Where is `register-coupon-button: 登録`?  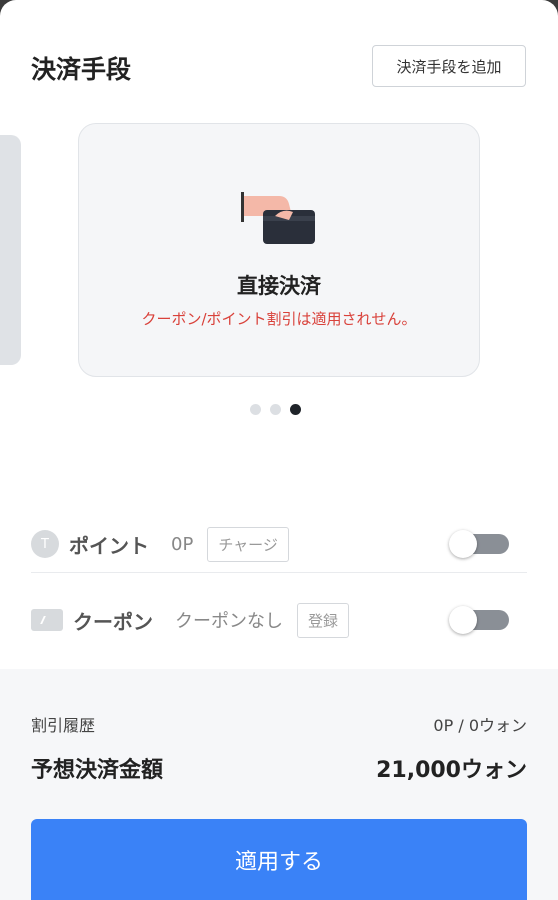 register-coupon-button: 登録 is located at coordinates (323, 620).